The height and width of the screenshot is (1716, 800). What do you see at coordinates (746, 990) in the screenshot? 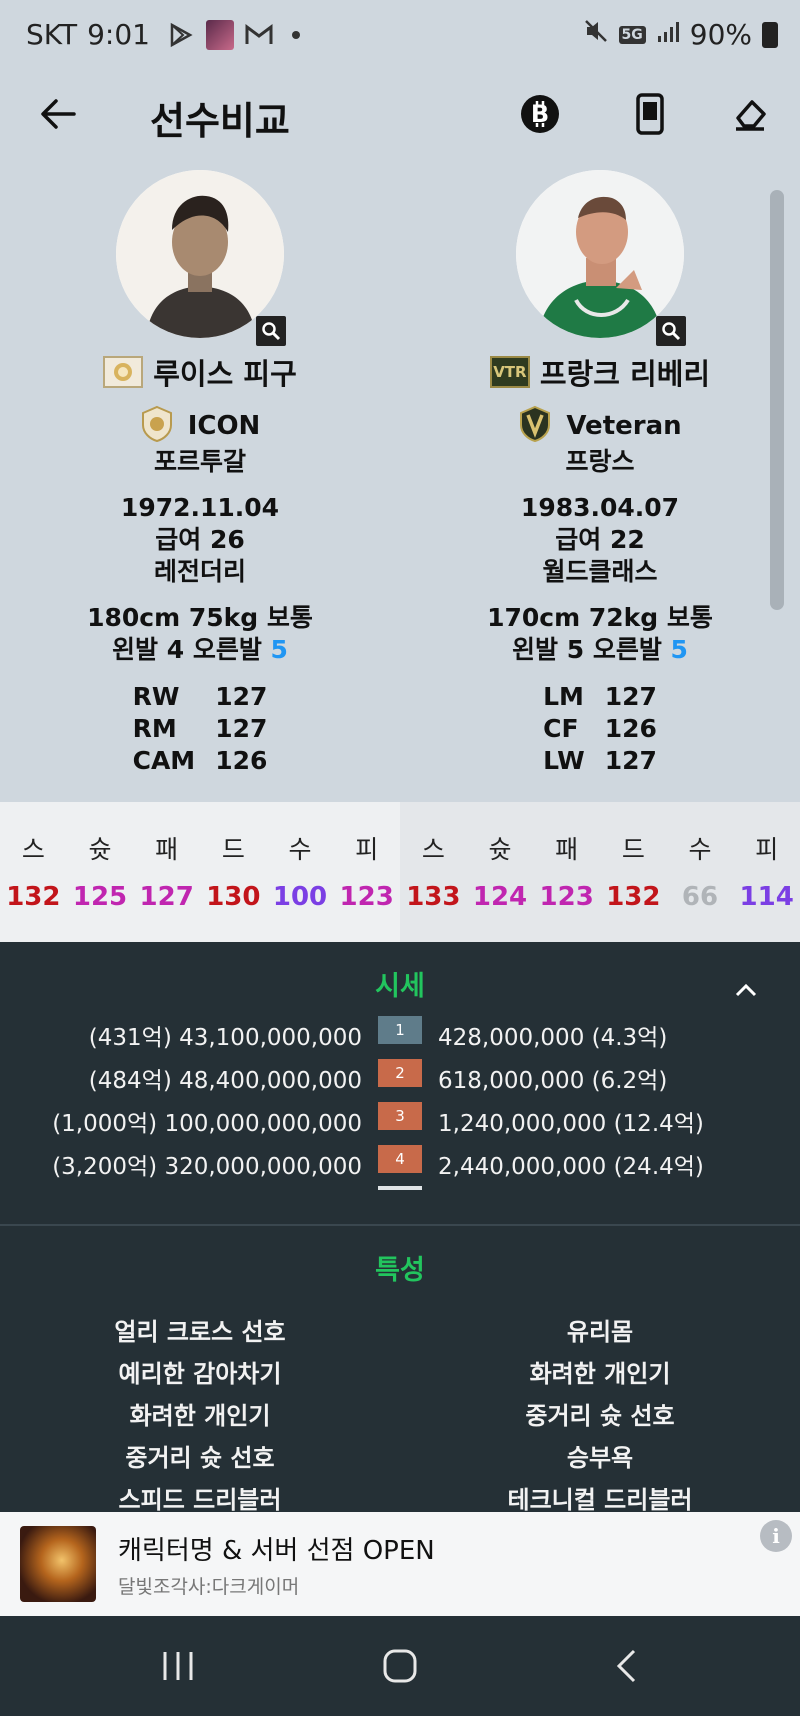
I see `collapse-button` at bounding box center [746, 990].